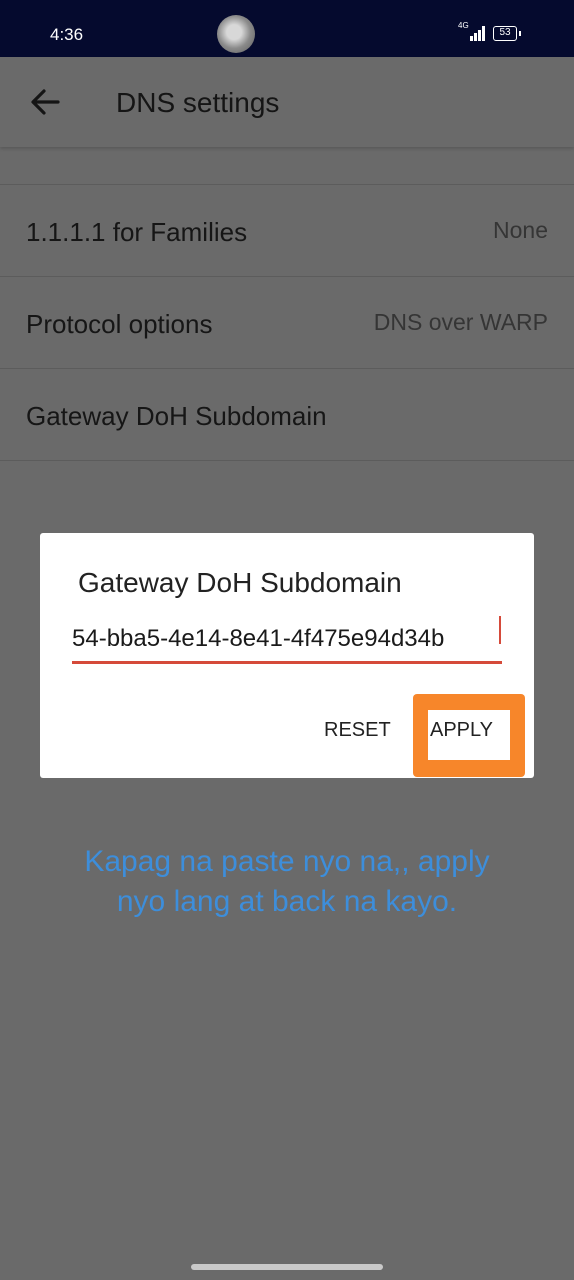 This screenshot has width=574, height=1280. I want to click on dialog-title: Gateway DoH Subdomain, so click(240, 582).